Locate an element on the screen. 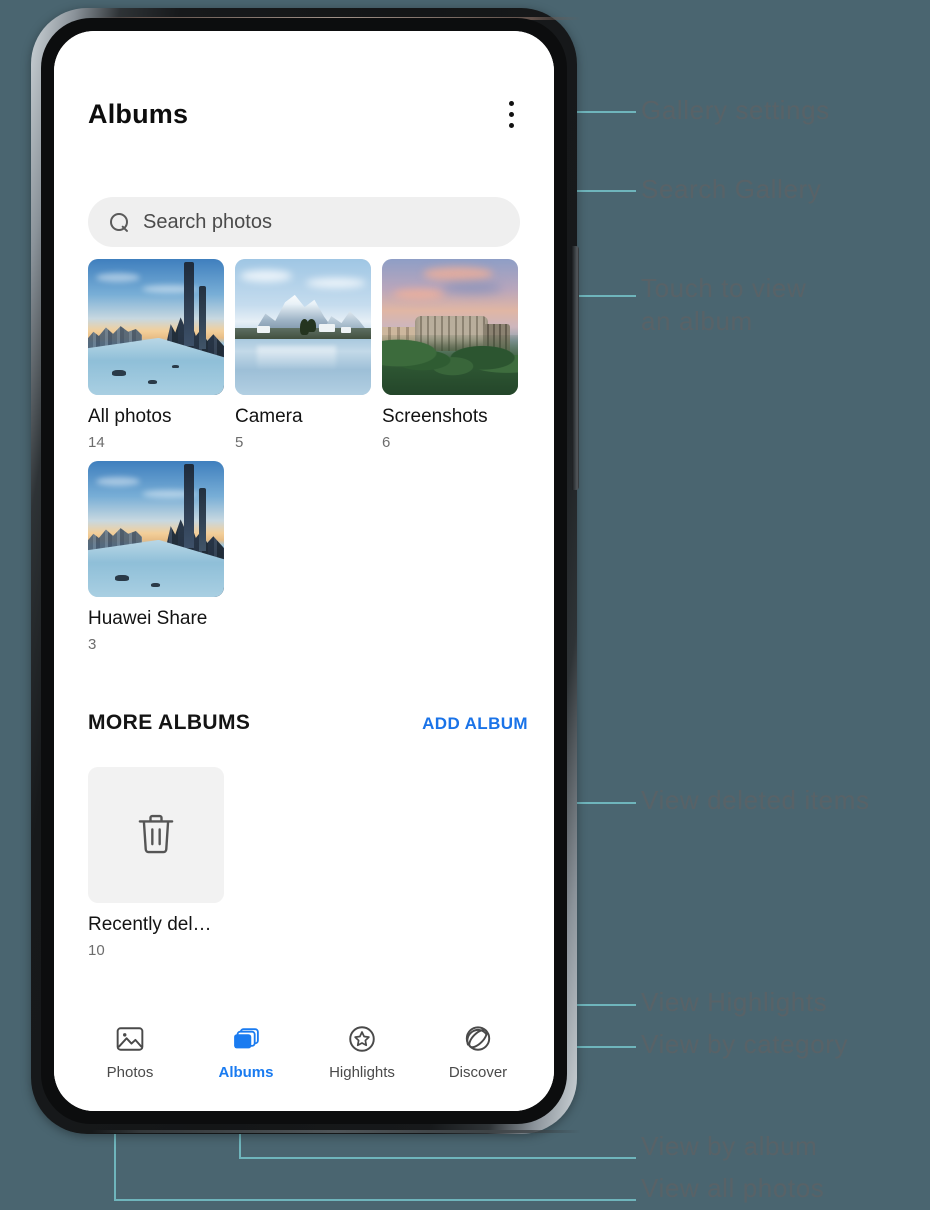 The height and width of the screenshot is (1210, 930). album-name: Huawei Share is located at coordinates (148, 618).